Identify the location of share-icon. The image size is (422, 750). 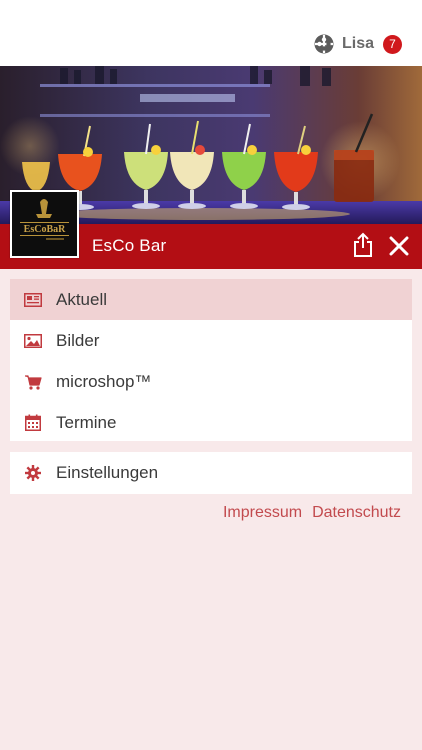
(363, 244).